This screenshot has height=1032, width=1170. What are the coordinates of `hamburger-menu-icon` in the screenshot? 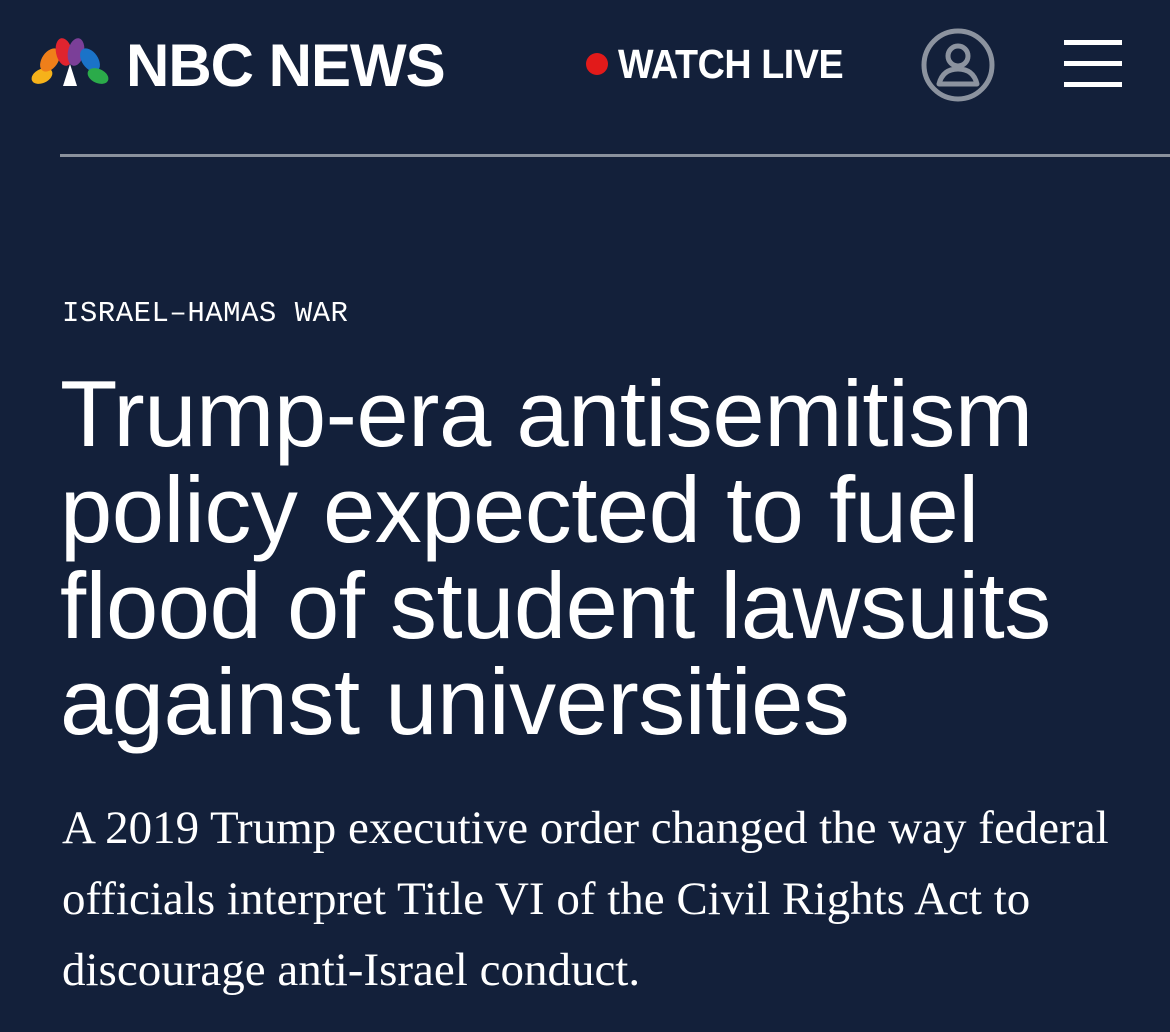 It's located at (1093, 64).